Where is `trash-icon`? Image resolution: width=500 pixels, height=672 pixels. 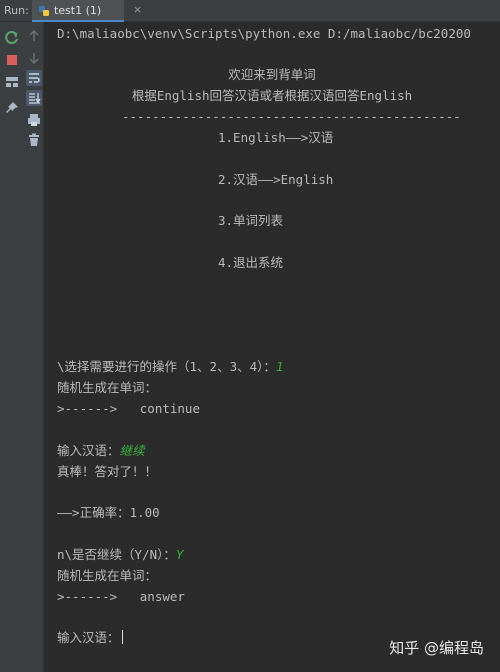 trash-icon is located at coordinates (34, 140).